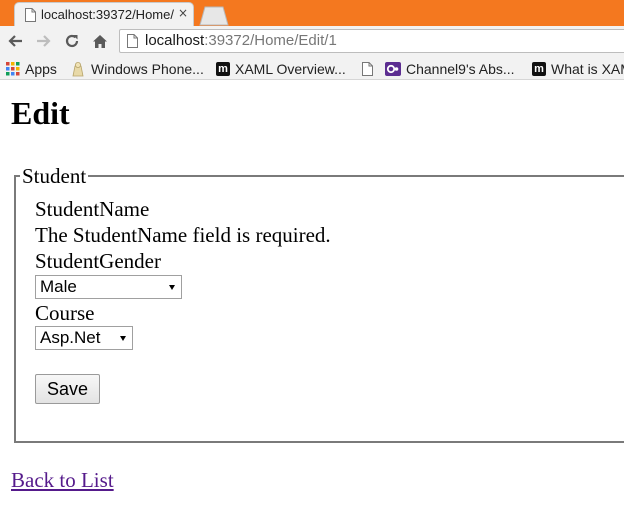 This screenshot has width=624, height=517. I want to click on forward-arrow-icon, so click(44, 41).